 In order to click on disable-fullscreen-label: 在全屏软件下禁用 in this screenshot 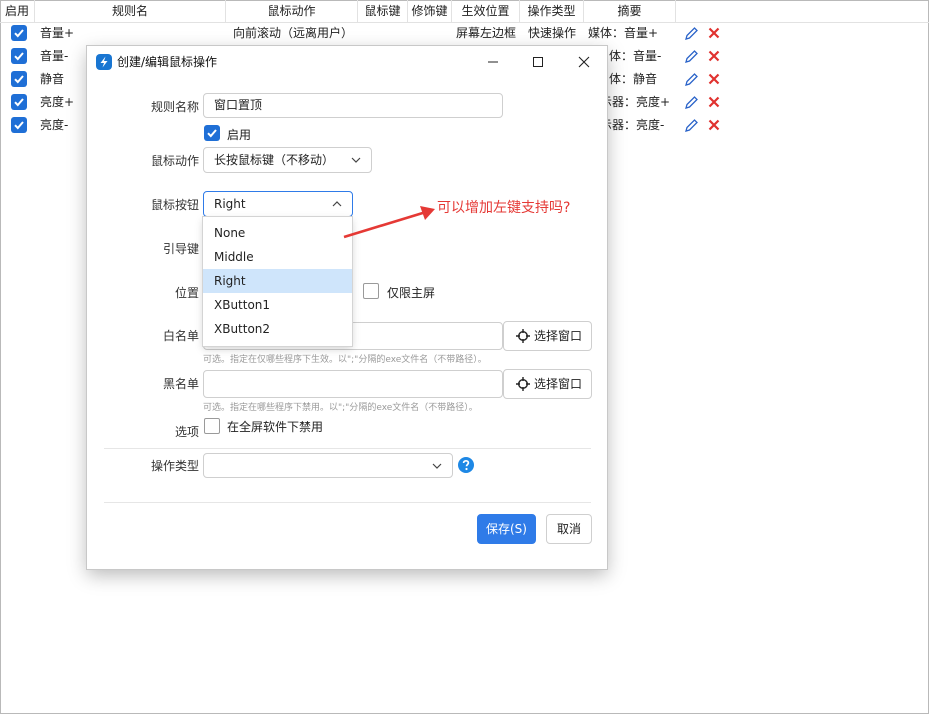, I will do `click(275, 427)`.